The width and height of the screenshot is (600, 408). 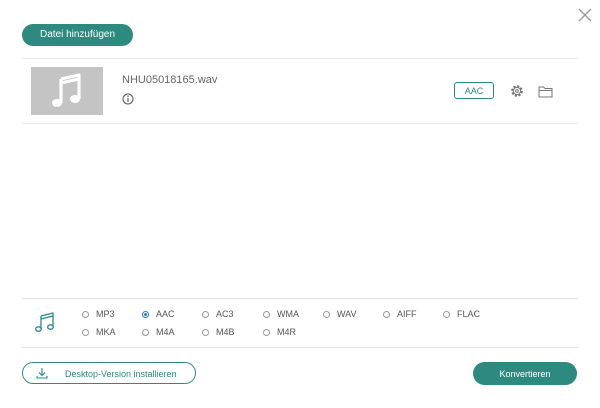 I want to click on format-option-m4a: M4A, so click(x=158, y=332).